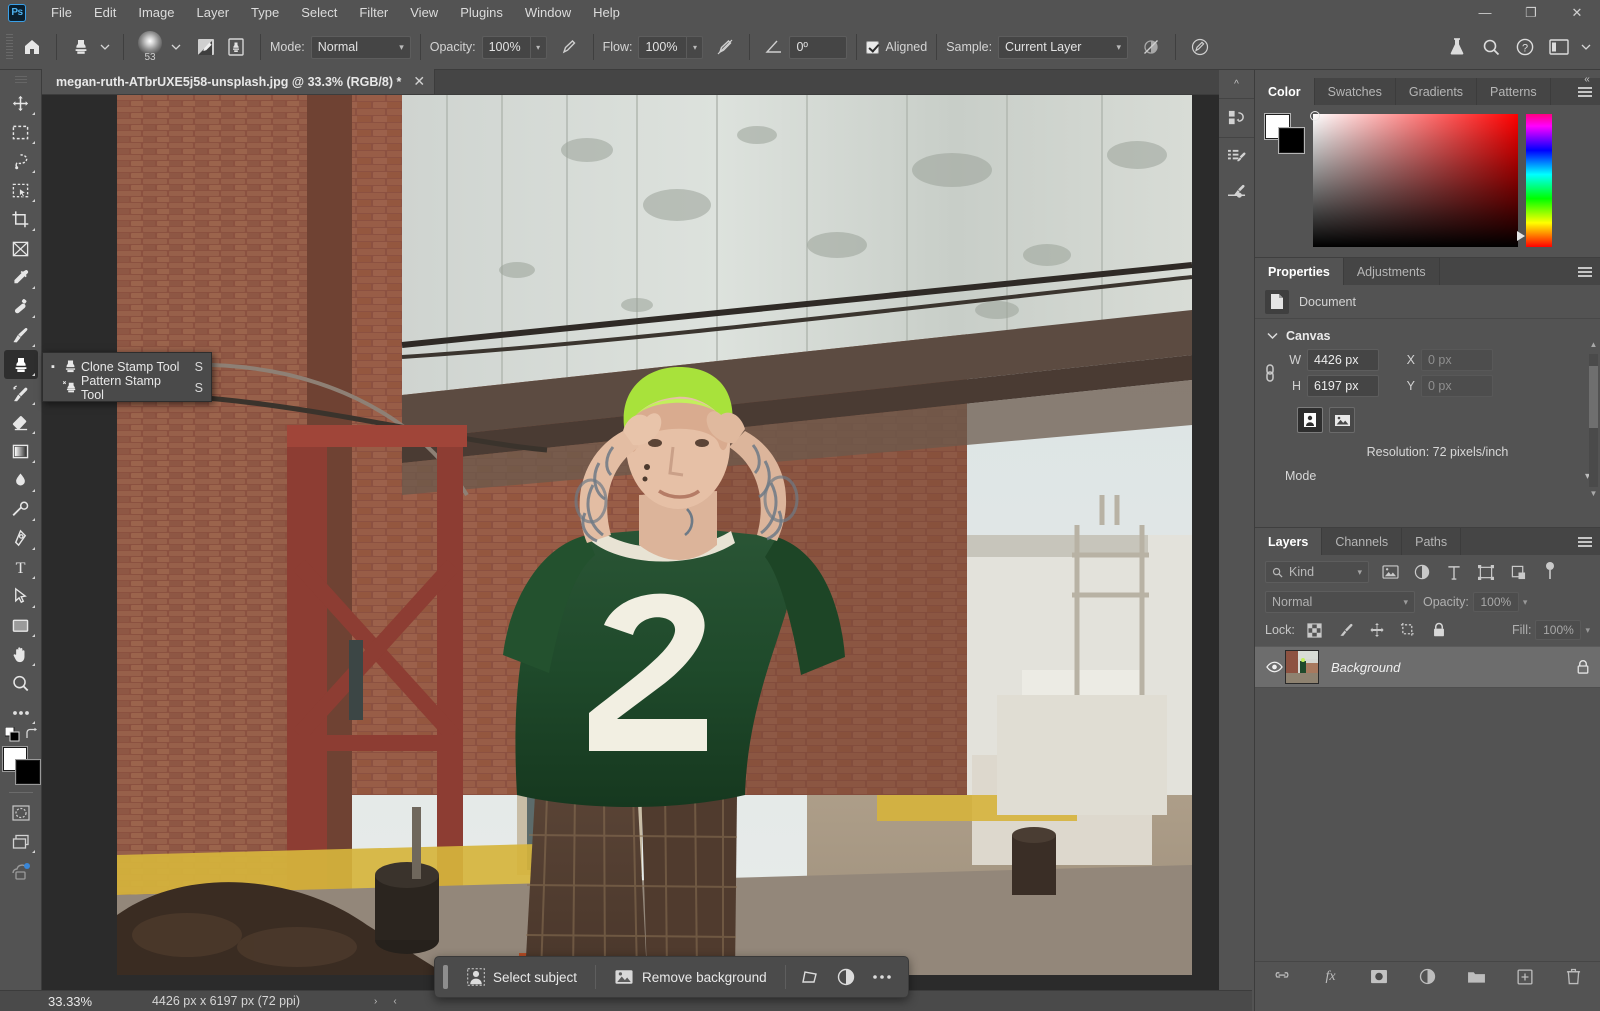  I want to click on object-selection-tool, so click(21, 190).